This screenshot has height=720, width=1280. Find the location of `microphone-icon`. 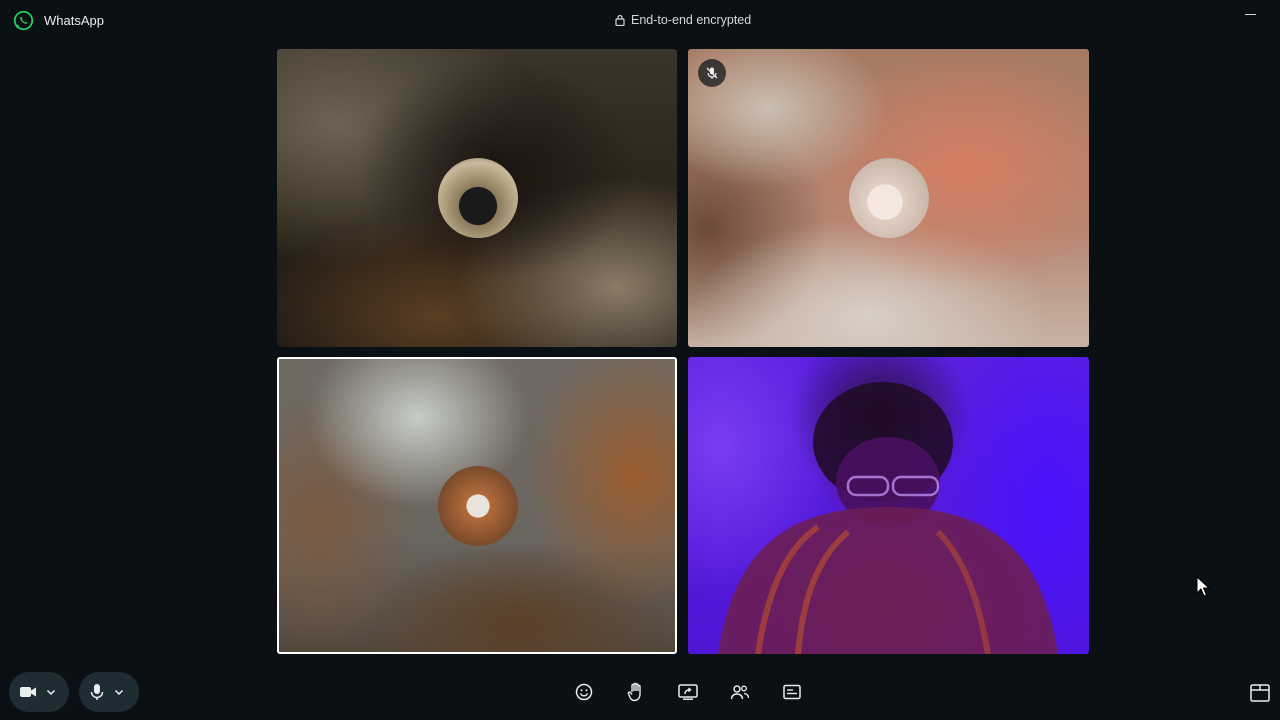

microphone-icon is located at coordinates (97, 692).